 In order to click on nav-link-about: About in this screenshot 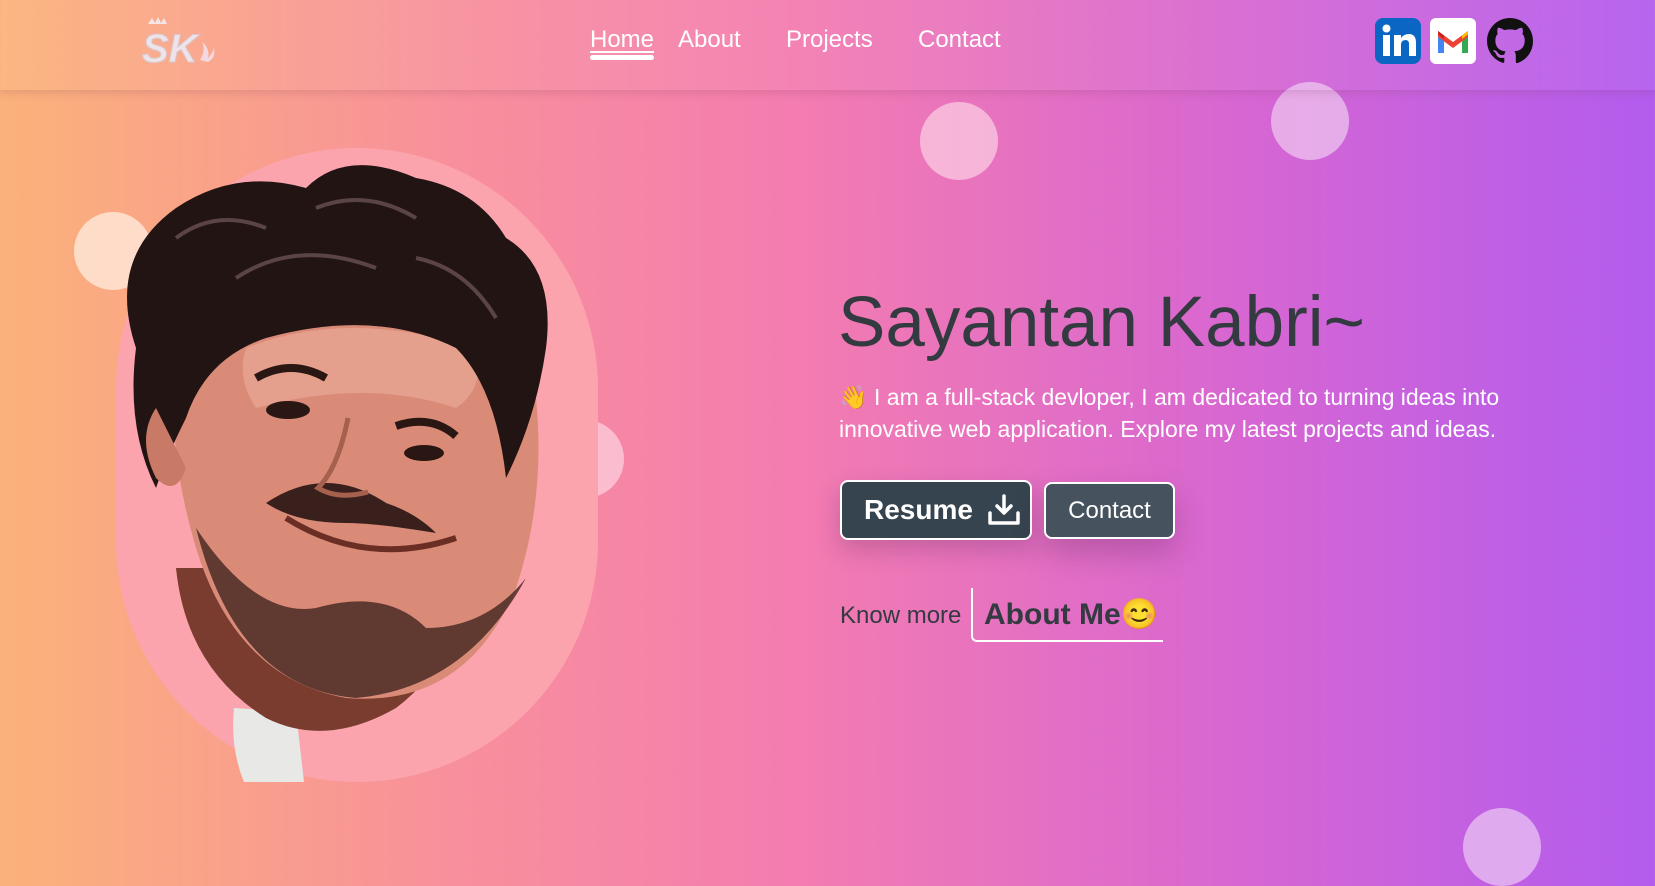, I will do `click(709, 40)`.